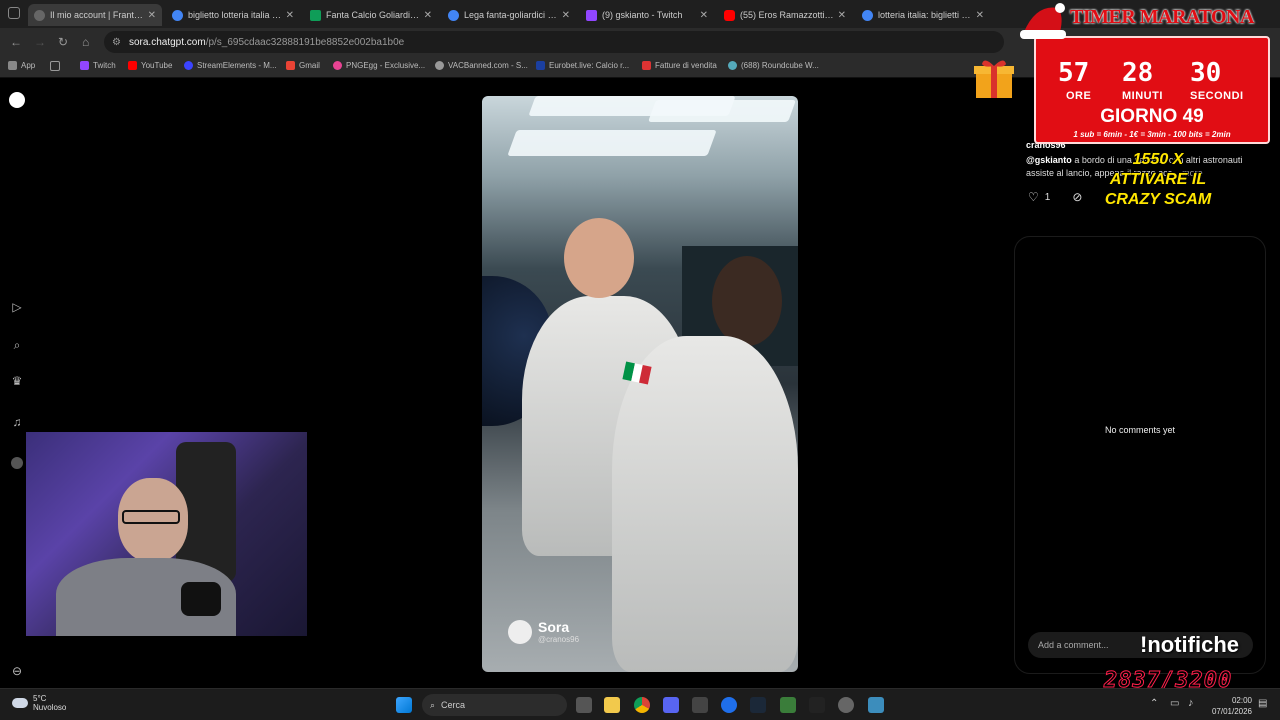  I want to click on tab-label: biglietto lotteria italia 202, so click(235, 15).